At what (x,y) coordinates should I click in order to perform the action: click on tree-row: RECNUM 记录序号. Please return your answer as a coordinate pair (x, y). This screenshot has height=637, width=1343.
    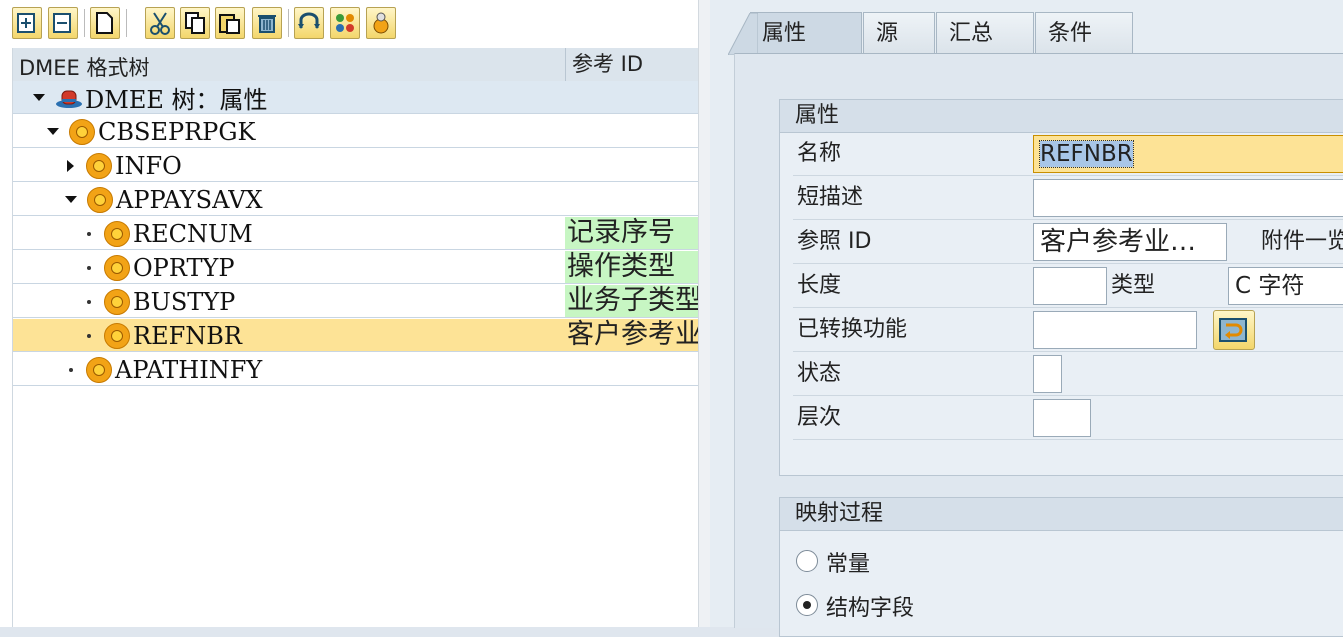
    Looking at the image, I should click on (357, 233).